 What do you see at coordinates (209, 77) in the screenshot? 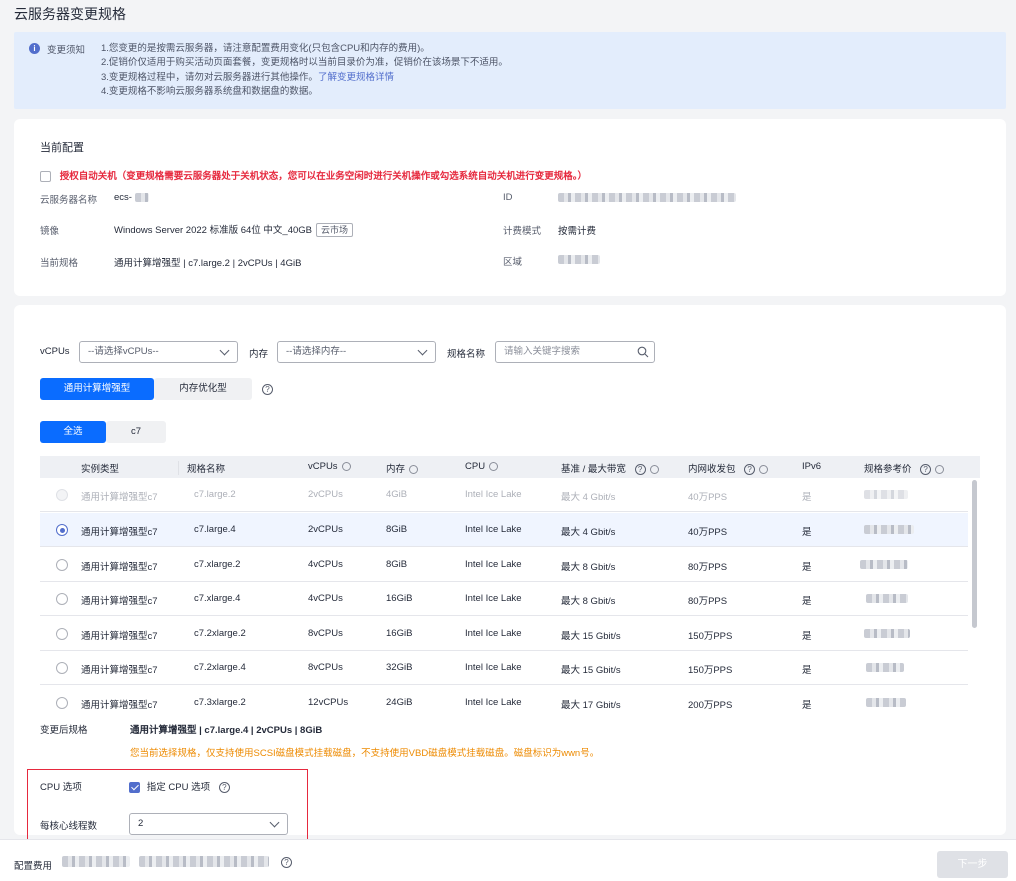
I see `notice-line: 3.变更规格过程中，请勿对云服务器进行其他操作。` at bounding box center [209, 77].